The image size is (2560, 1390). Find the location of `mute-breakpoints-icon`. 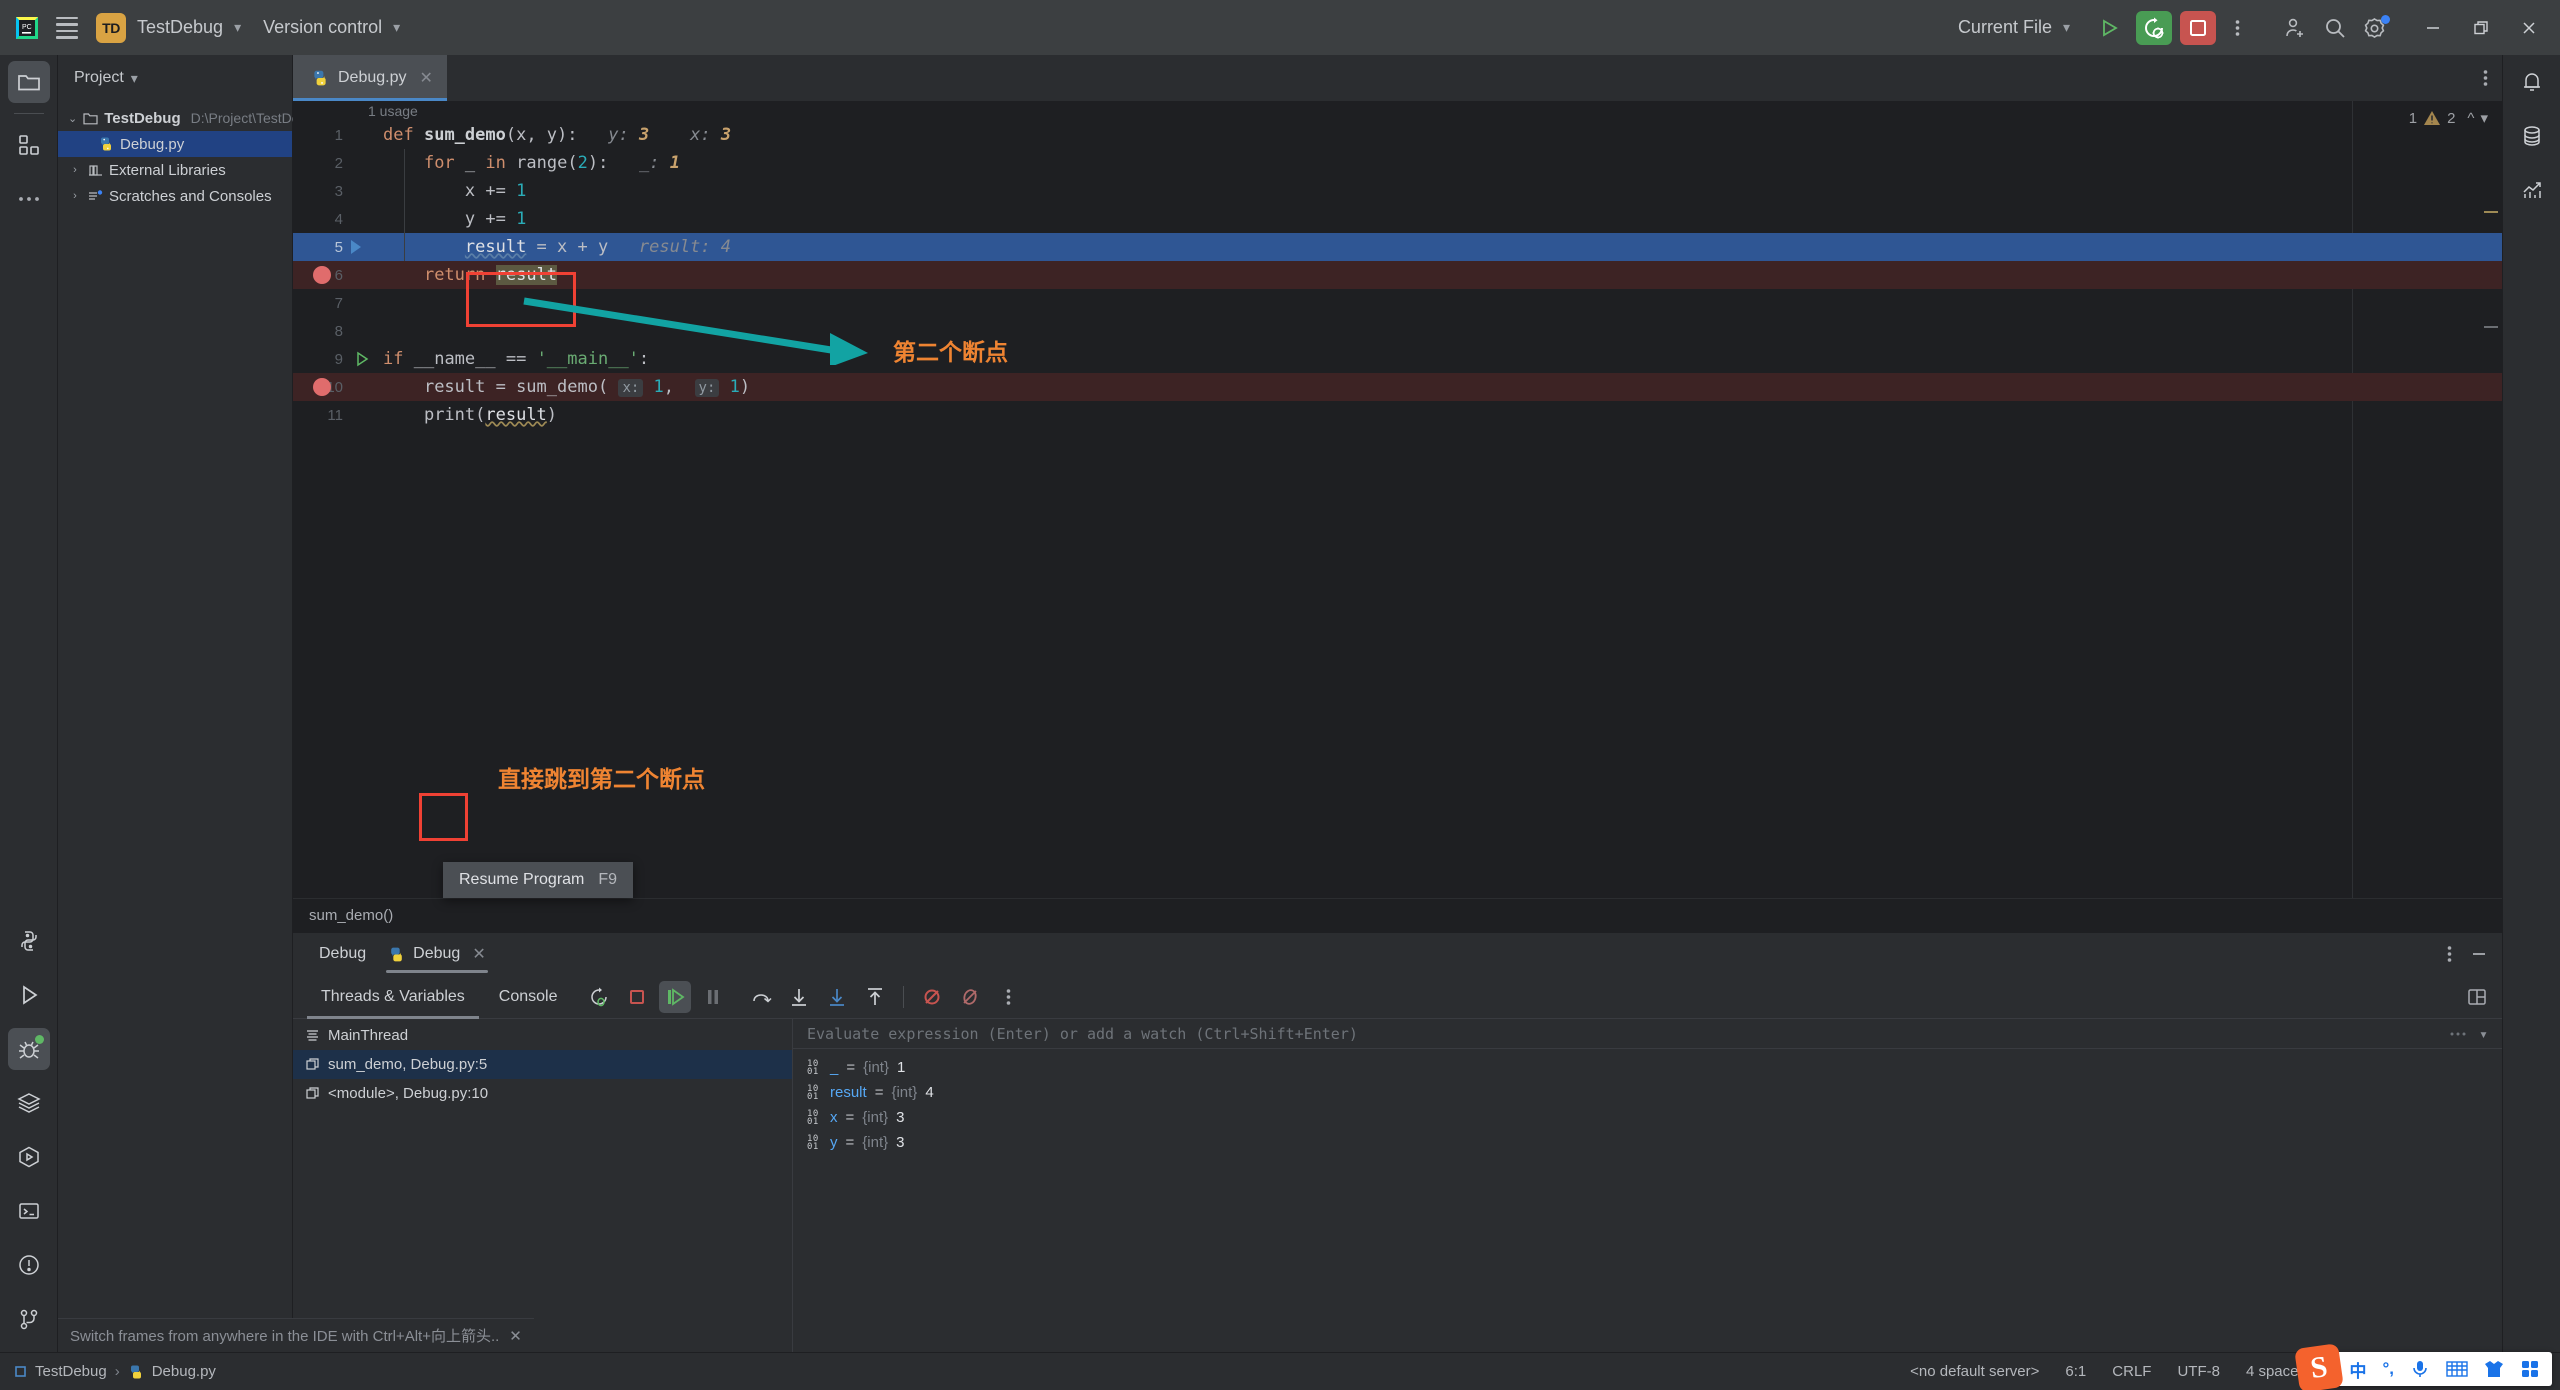

mute-breakpoints-icon is located at coordinates (932, 997).